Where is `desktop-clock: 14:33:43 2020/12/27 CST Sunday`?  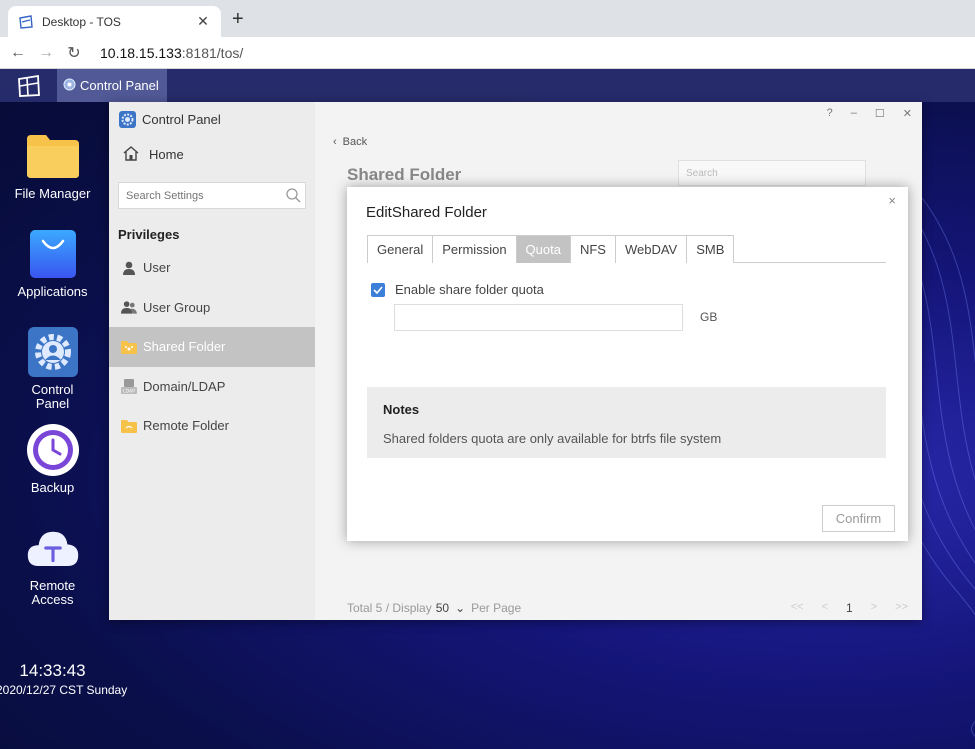
desktop-clock: 14:33:43 2020/12/27 CST Sunday is located at coordinates (64, 679).